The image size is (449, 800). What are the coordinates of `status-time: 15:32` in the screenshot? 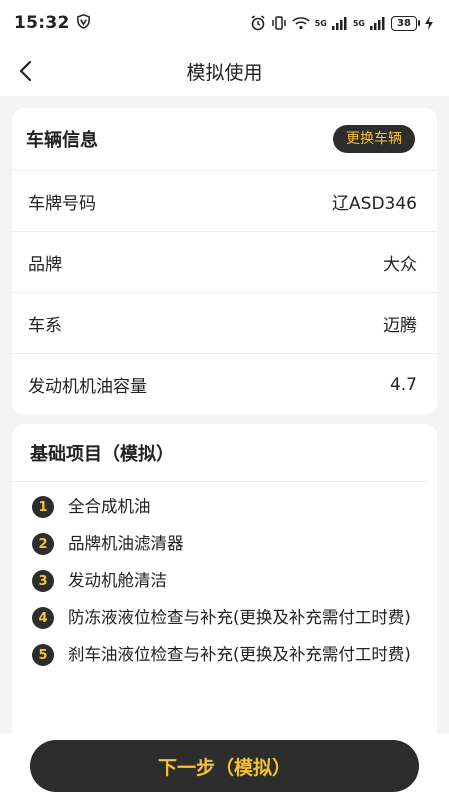 It's located at (42, 23).